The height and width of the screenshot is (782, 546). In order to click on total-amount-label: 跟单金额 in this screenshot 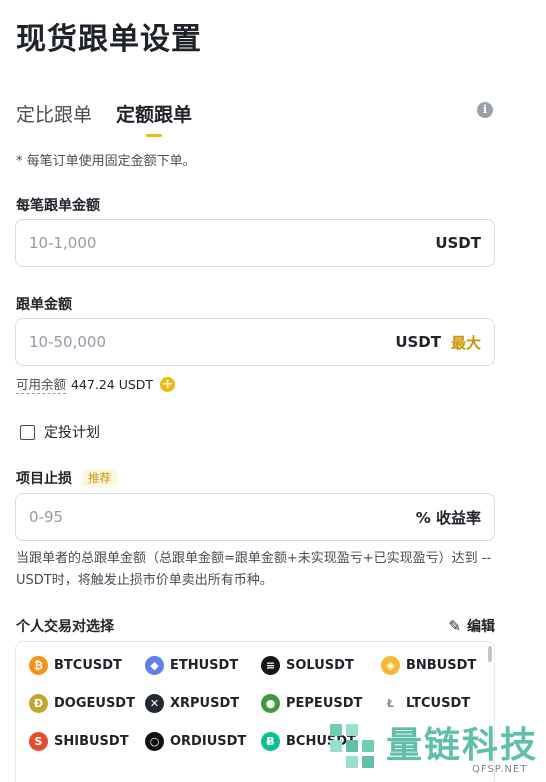, I will do `click(44, 305)`.